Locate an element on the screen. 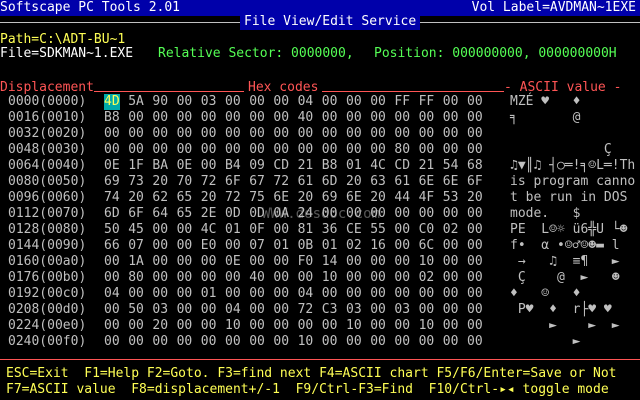 This screenshot has height=400, width=640. hex-byte: B4 is located at coordinates (233, 166).